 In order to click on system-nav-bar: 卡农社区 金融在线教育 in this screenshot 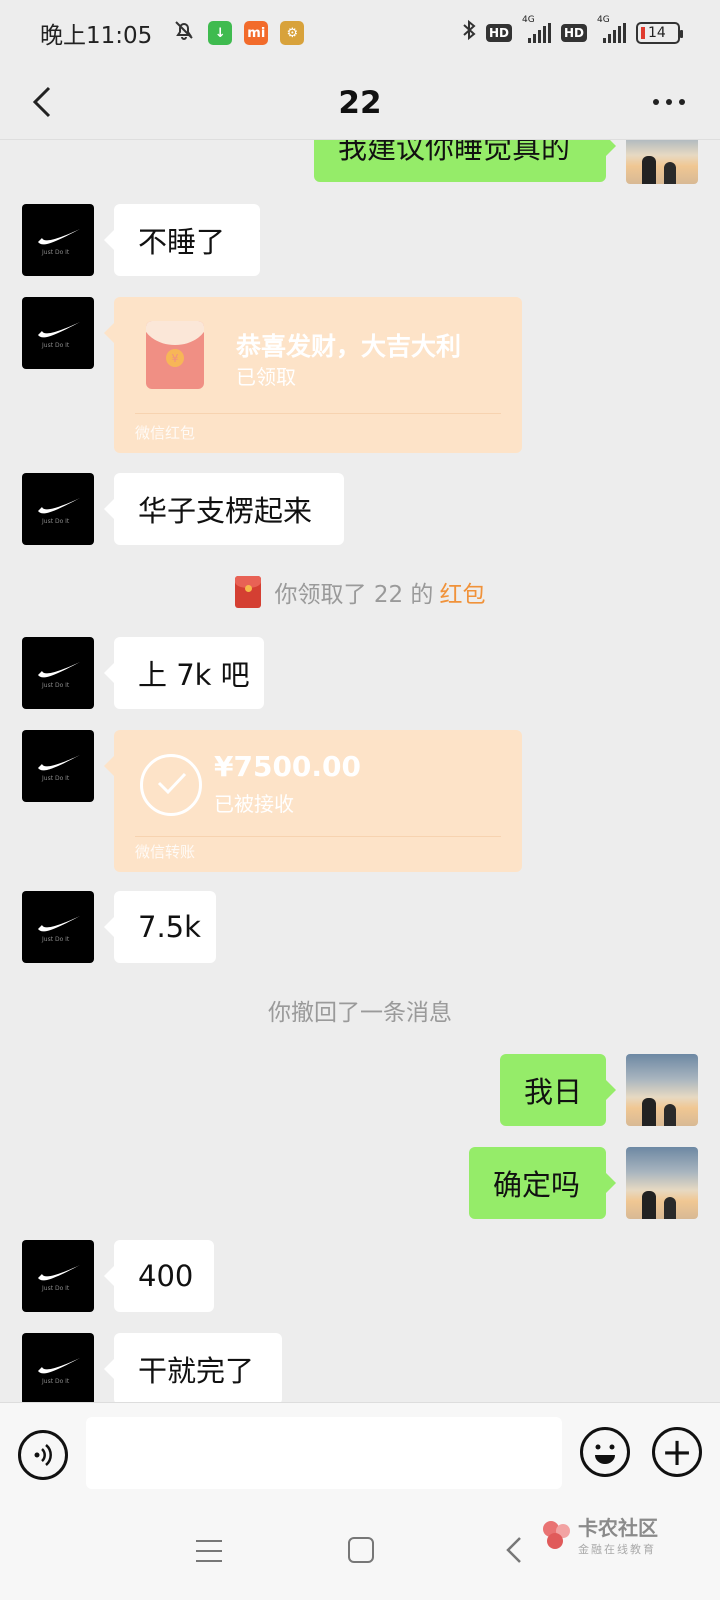, I will do `click(360, 1552)`.